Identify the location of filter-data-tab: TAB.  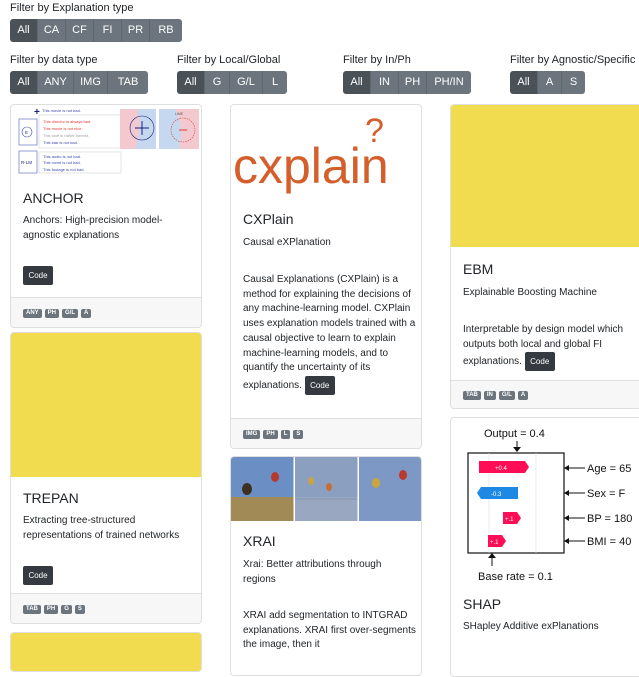
(128, 82).